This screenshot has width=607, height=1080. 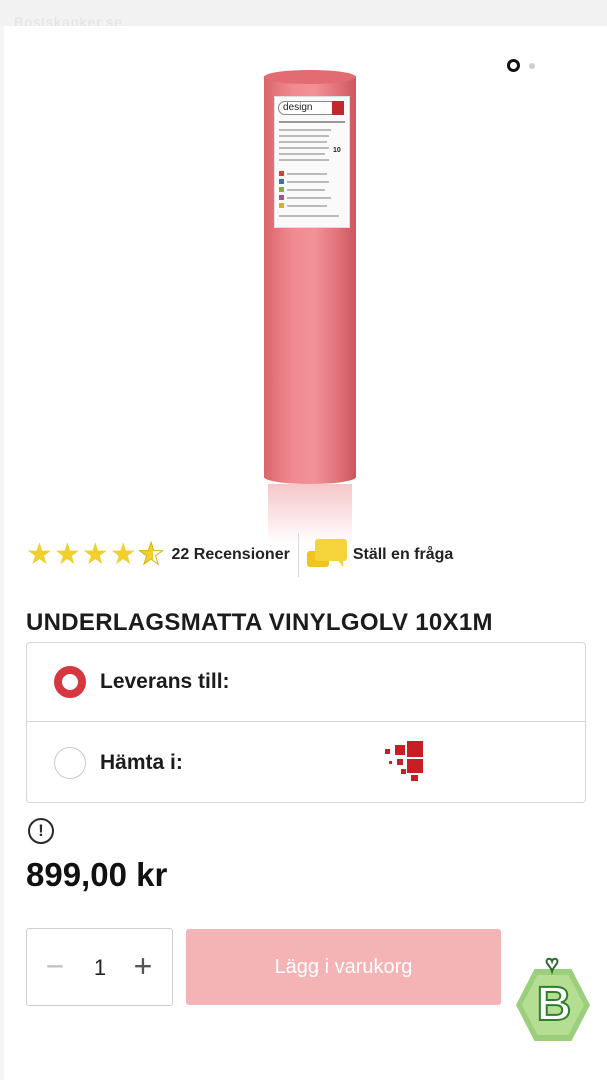 I want to click on gallery-pagination, so click(x=521, y=65).